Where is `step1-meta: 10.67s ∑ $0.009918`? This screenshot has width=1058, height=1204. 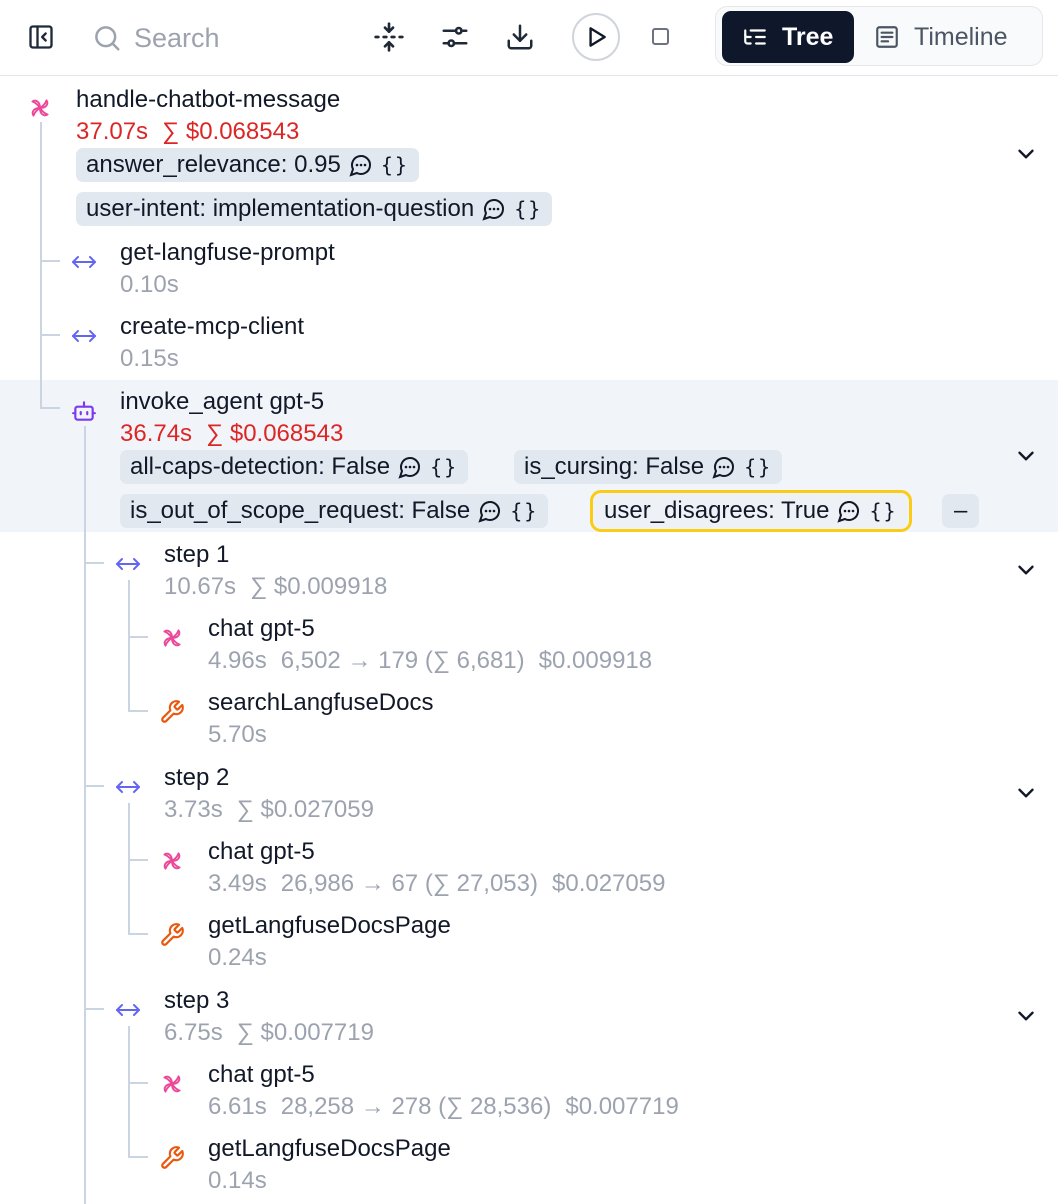
step1-meta: 10.67s ∑ $0.009918 is located at coordinates (282, 587).